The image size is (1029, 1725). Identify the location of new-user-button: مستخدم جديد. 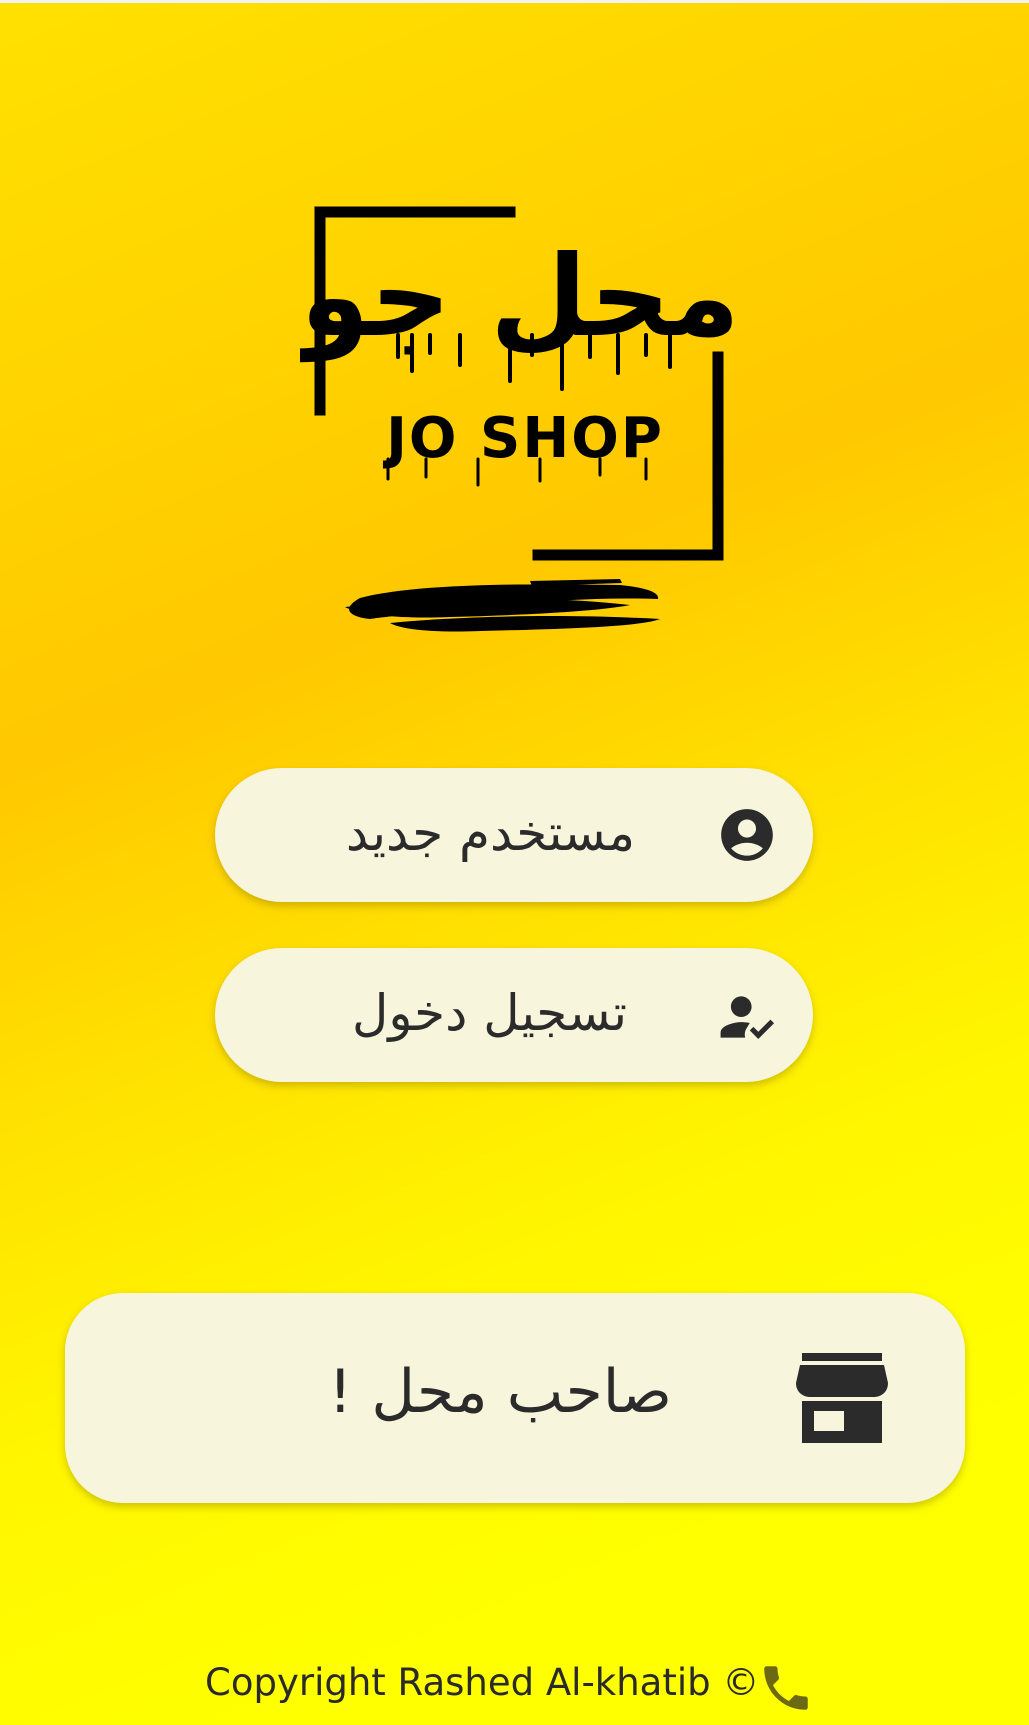
(514, 835).